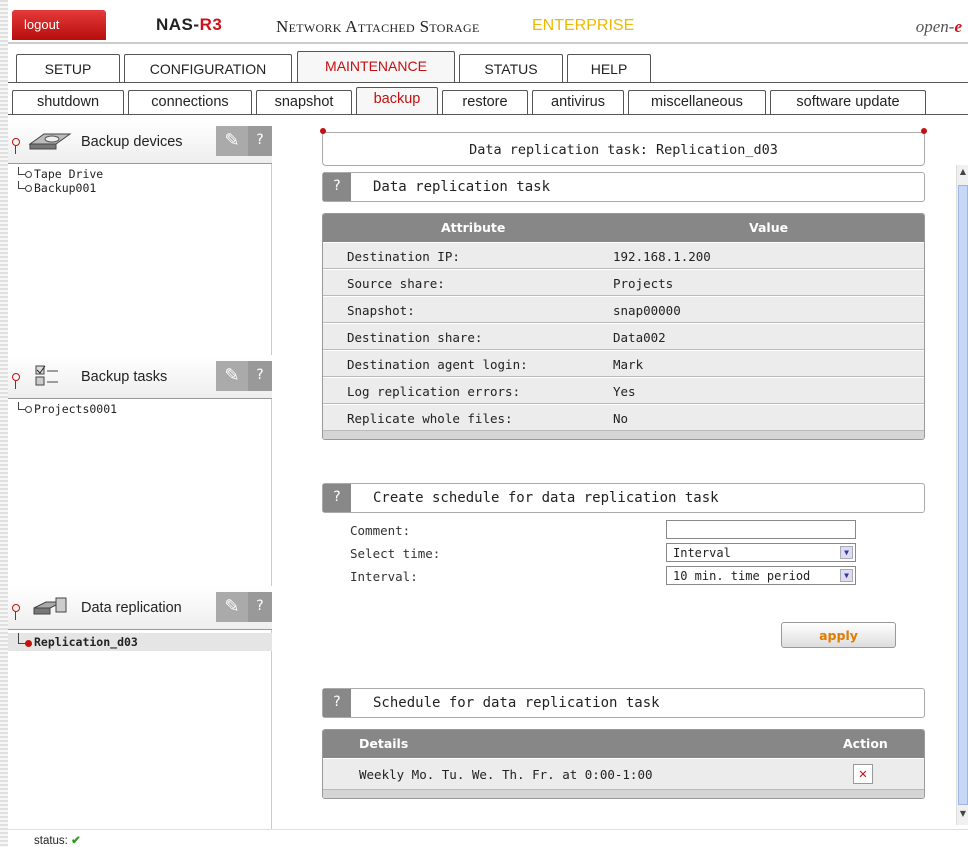  Describe the element at coordinates (145, 188) in the screenshot. I see `tree-item: Backup001` at that location.